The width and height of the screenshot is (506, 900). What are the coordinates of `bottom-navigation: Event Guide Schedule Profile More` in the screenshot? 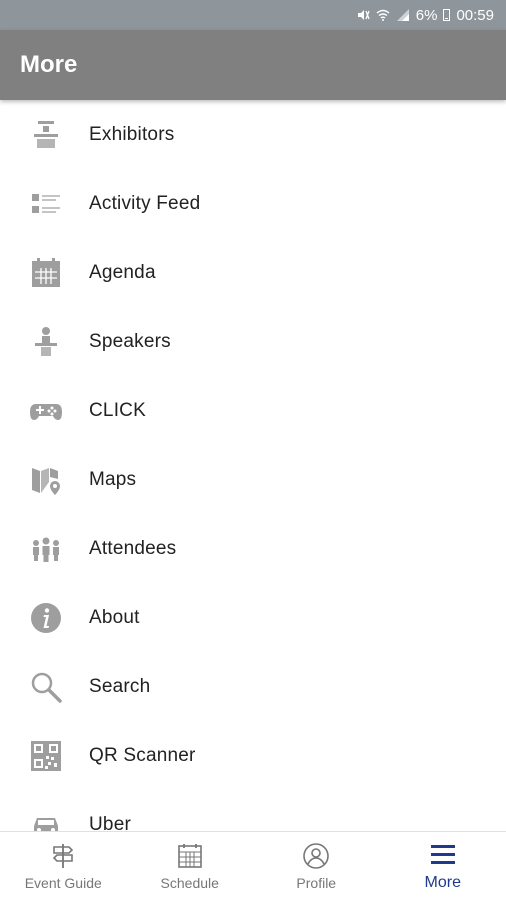 It's located at (253, 865).